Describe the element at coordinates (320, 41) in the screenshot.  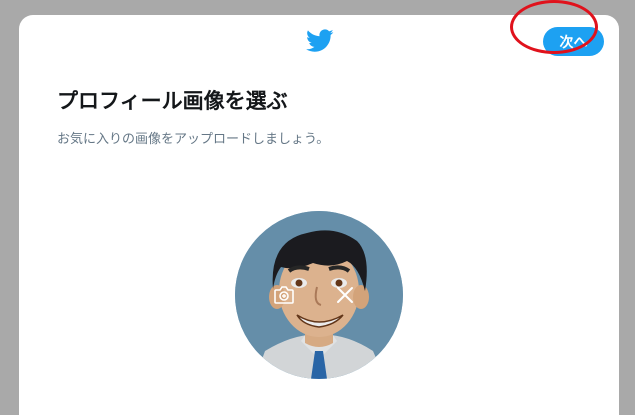
I see `twitter-bird-icon` at that location.